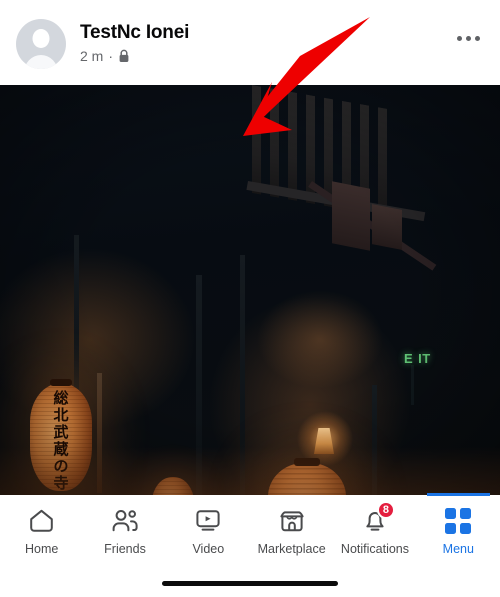  What do you see at coordinates (41, 549) in the screenshot?
I see `nav-label-home: Home` at bounding box center [41, 549].